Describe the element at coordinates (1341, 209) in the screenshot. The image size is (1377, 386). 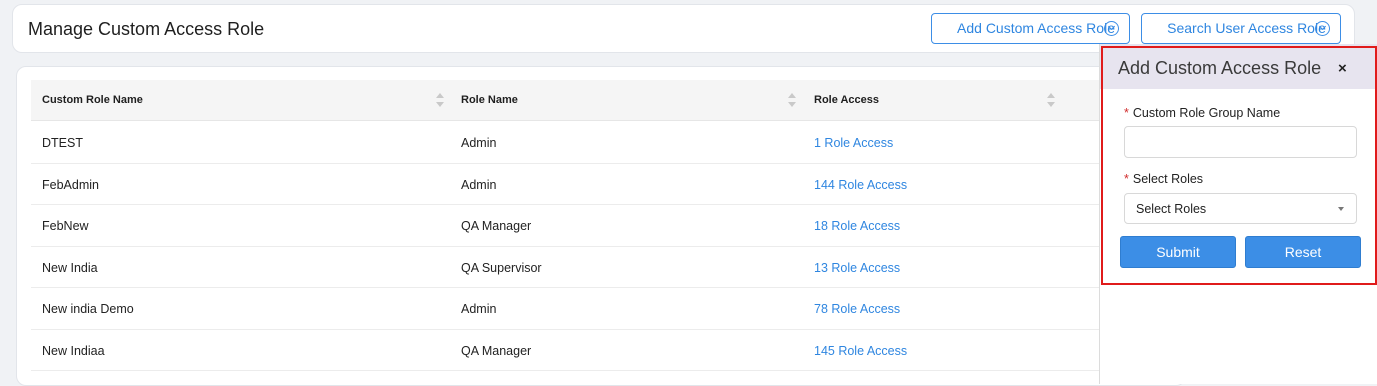
I see `caret-down-icon` at that location.